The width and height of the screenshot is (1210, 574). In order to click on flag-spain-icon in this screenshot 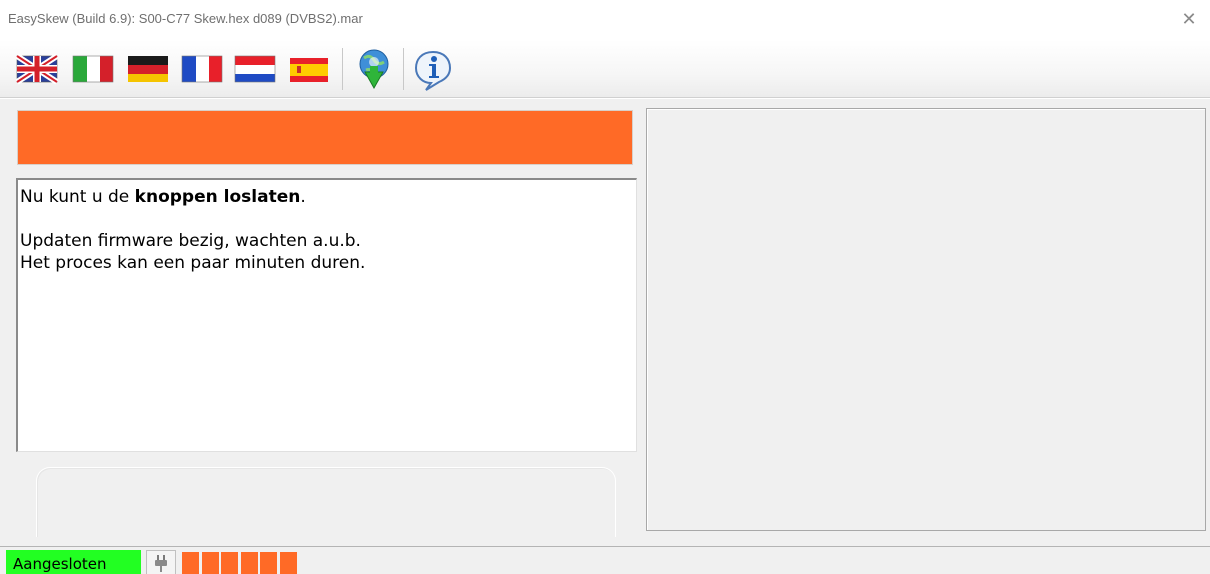, I will do `click(309, 70)`.